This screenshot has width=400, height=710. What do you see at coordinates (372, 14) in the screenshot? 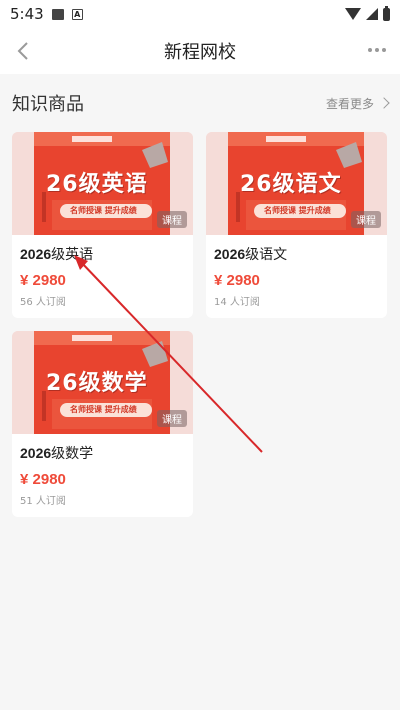
I see `signal-icon` at bounding box center [372, 14].